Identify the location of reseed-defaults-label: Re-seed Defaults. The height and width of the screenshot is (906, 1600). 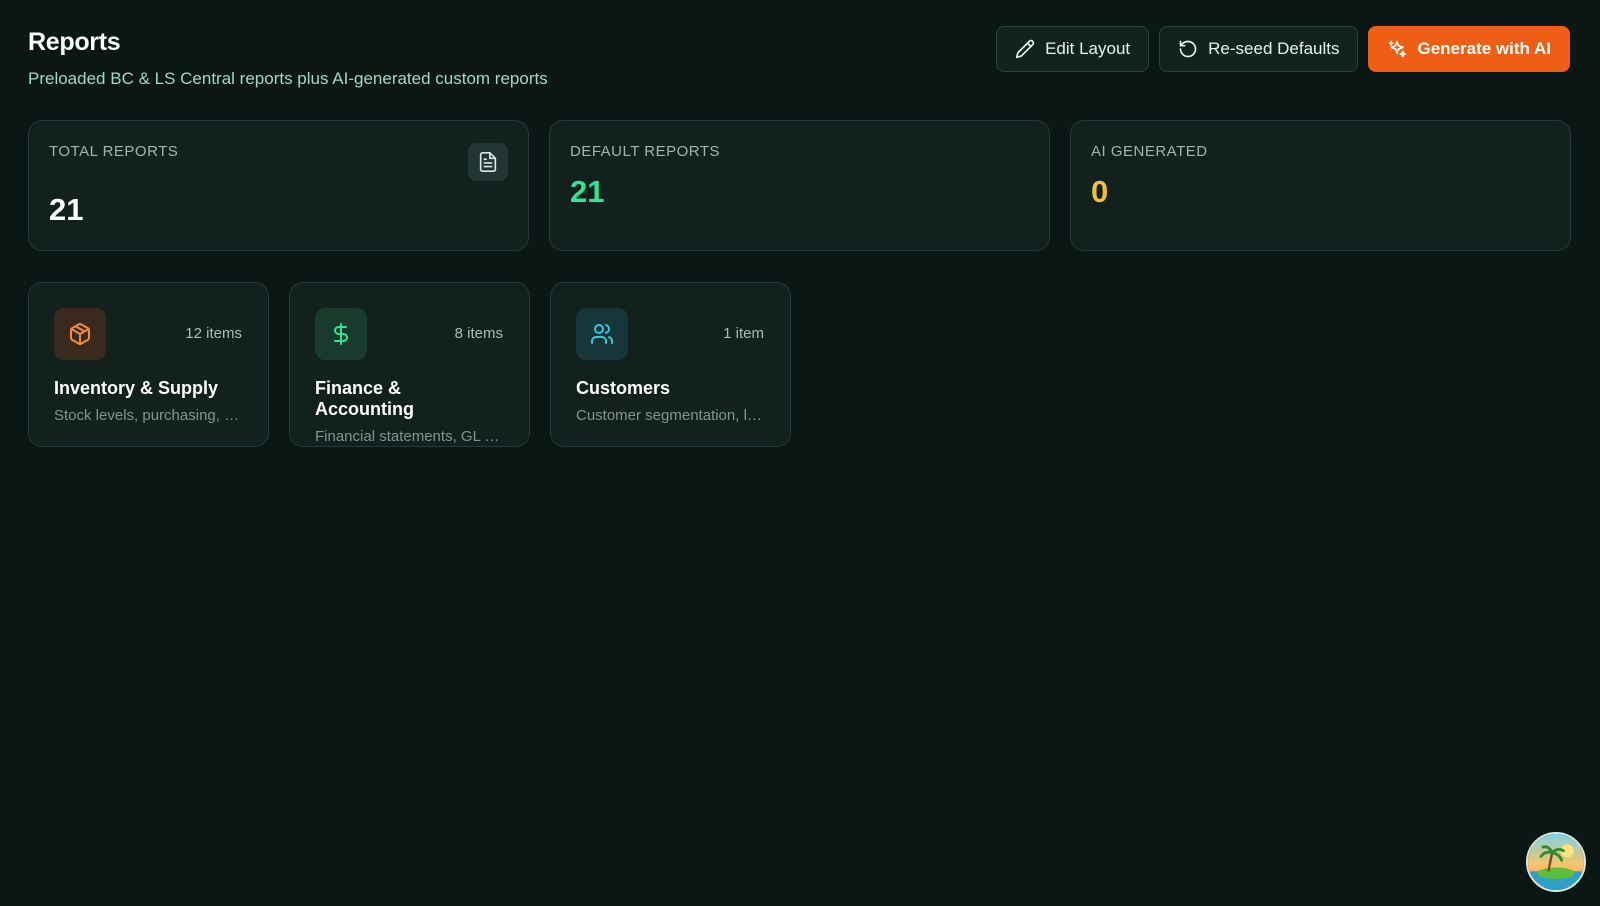
(1274, 48).